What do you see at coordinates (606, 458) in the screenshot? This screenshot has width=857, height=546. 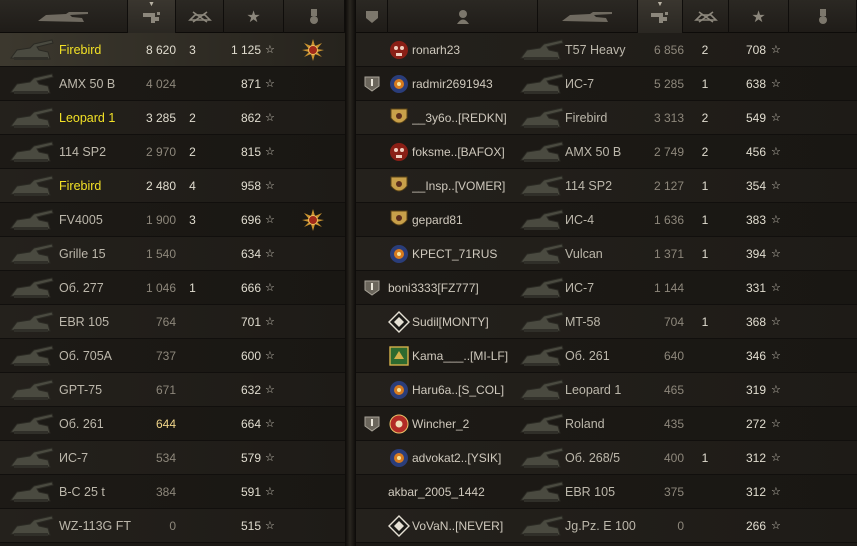 I see `table-row: advokat2..[YSIK] Об. 268/5 400 1 312 ☆` at bounding box center [606, 458].